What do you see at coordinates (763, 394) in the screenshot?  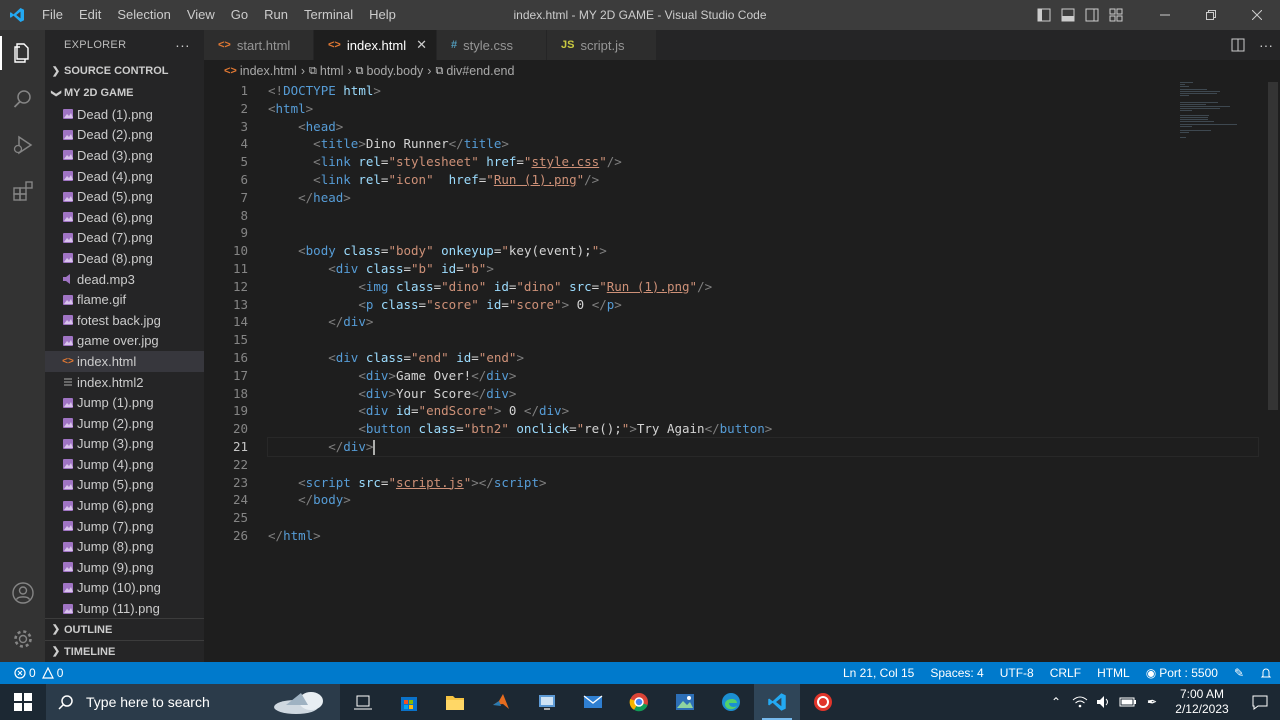 I see `code-line: <div>Your Score</div>` at bounding box center [763, 394].